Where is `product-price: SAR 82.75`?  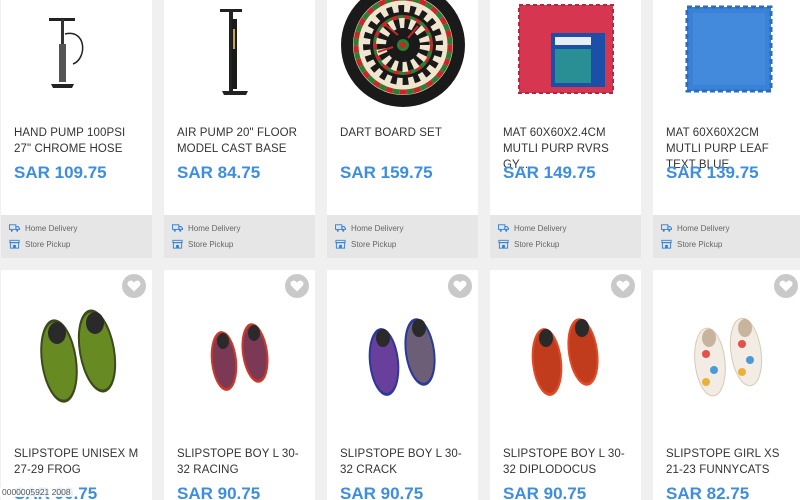
product-price: SAR 82.75 is located at coordinates (708, 492).